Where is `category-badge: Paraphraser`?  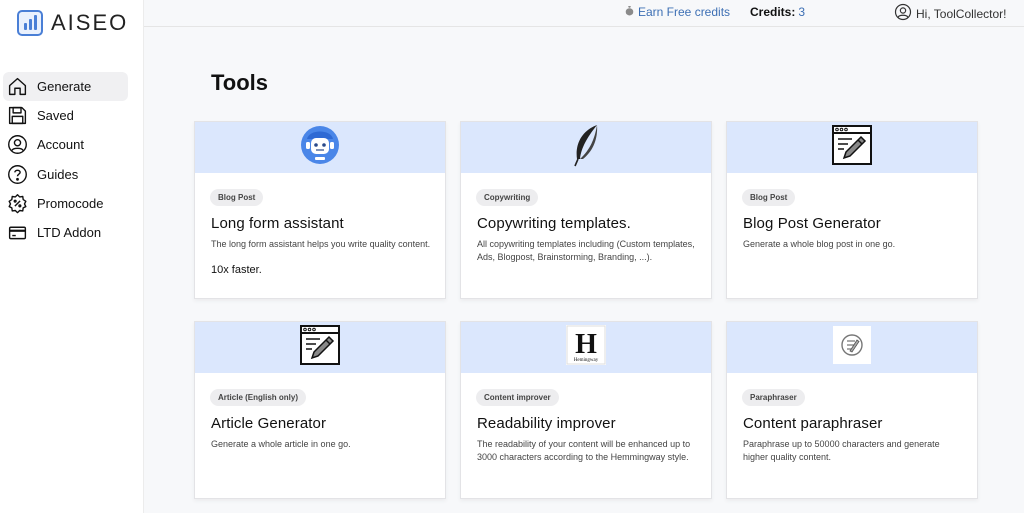 category-badge: Paraphraser is located at coordinates (773, 397).